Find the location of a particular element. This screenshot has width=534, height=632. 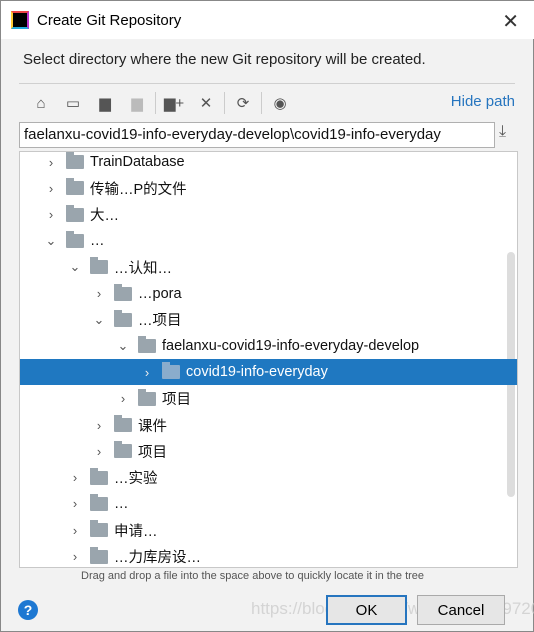

tree-row: ⌄ …项目 is located at coordinates (268, 320).